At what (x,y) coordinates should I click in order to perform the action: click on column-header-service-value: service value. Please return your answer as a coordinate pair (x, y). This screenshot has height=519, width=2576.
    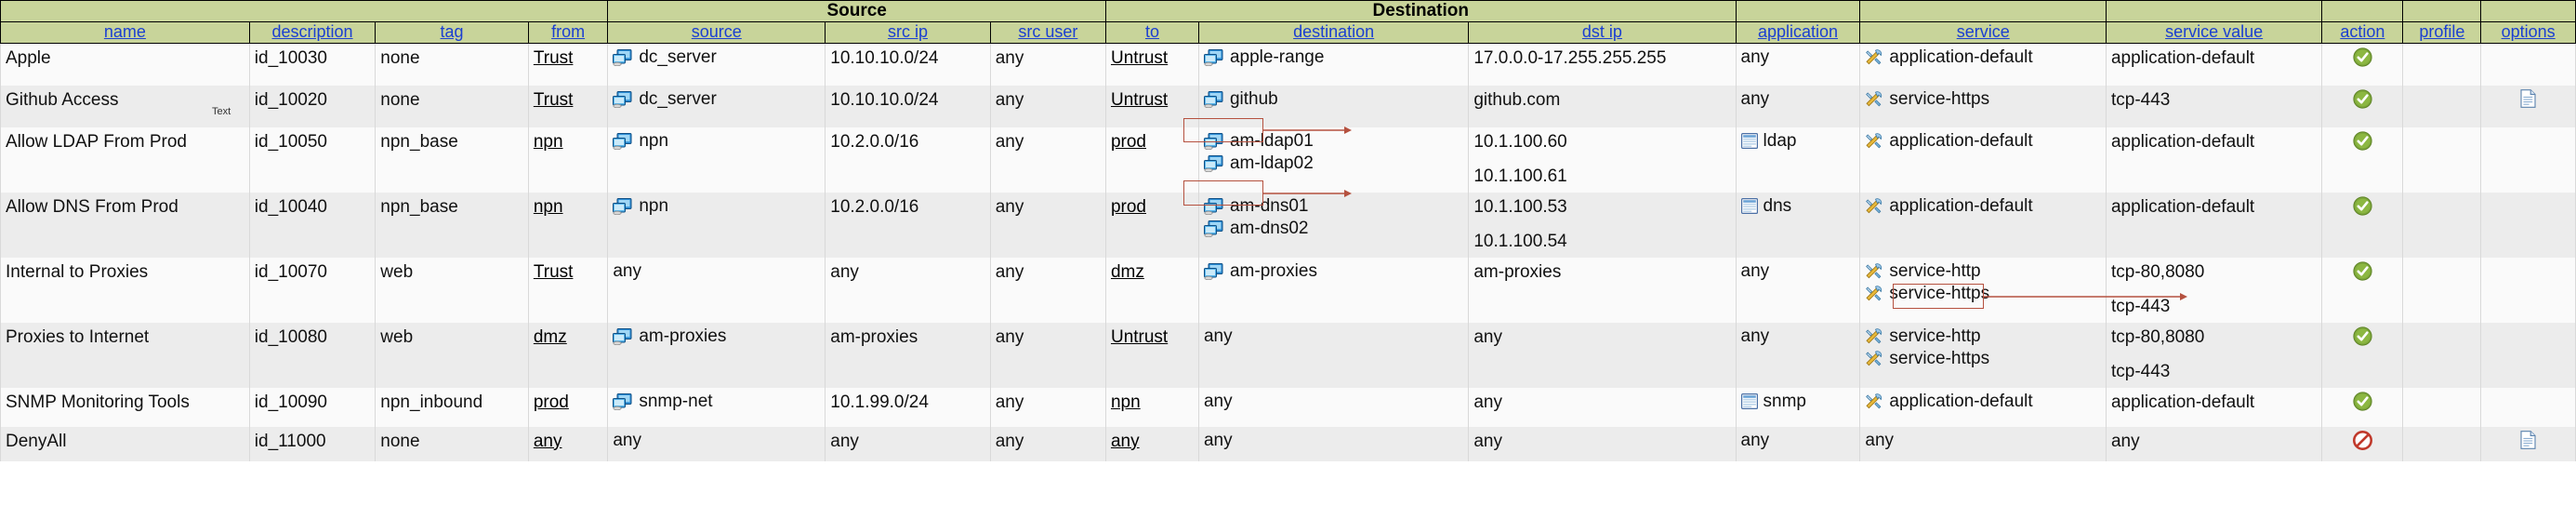
    Looking at the image, I should click on (2214, 32).